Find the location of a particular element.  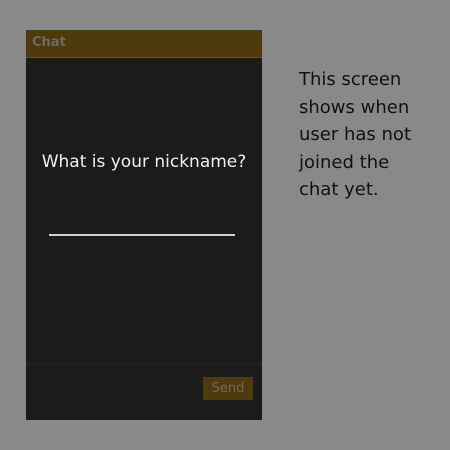

nickname-input is located at coordinates (142, 223).